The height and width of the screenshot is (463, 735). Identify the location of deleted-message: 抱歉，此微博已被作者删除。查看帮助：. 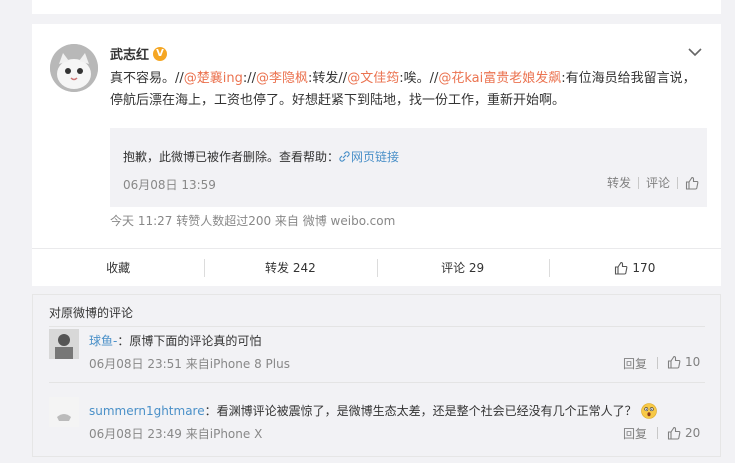
(231, 157).